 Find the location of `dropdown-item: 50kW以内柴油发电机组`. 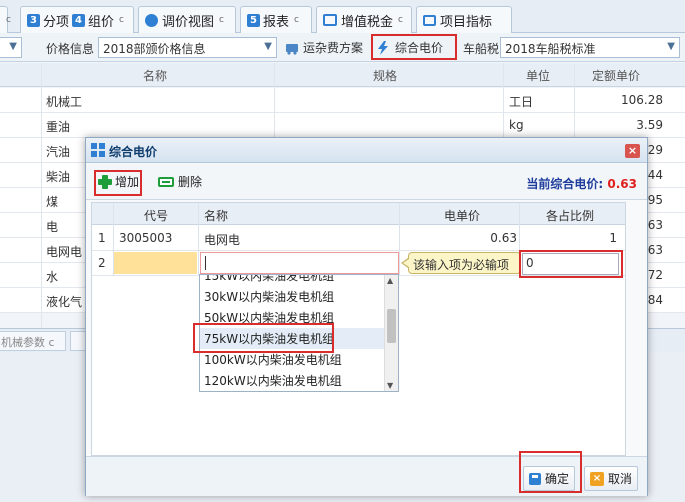

dropdown-item: 50kW以内柴油发电机组 is located at coordinates (292, 317).